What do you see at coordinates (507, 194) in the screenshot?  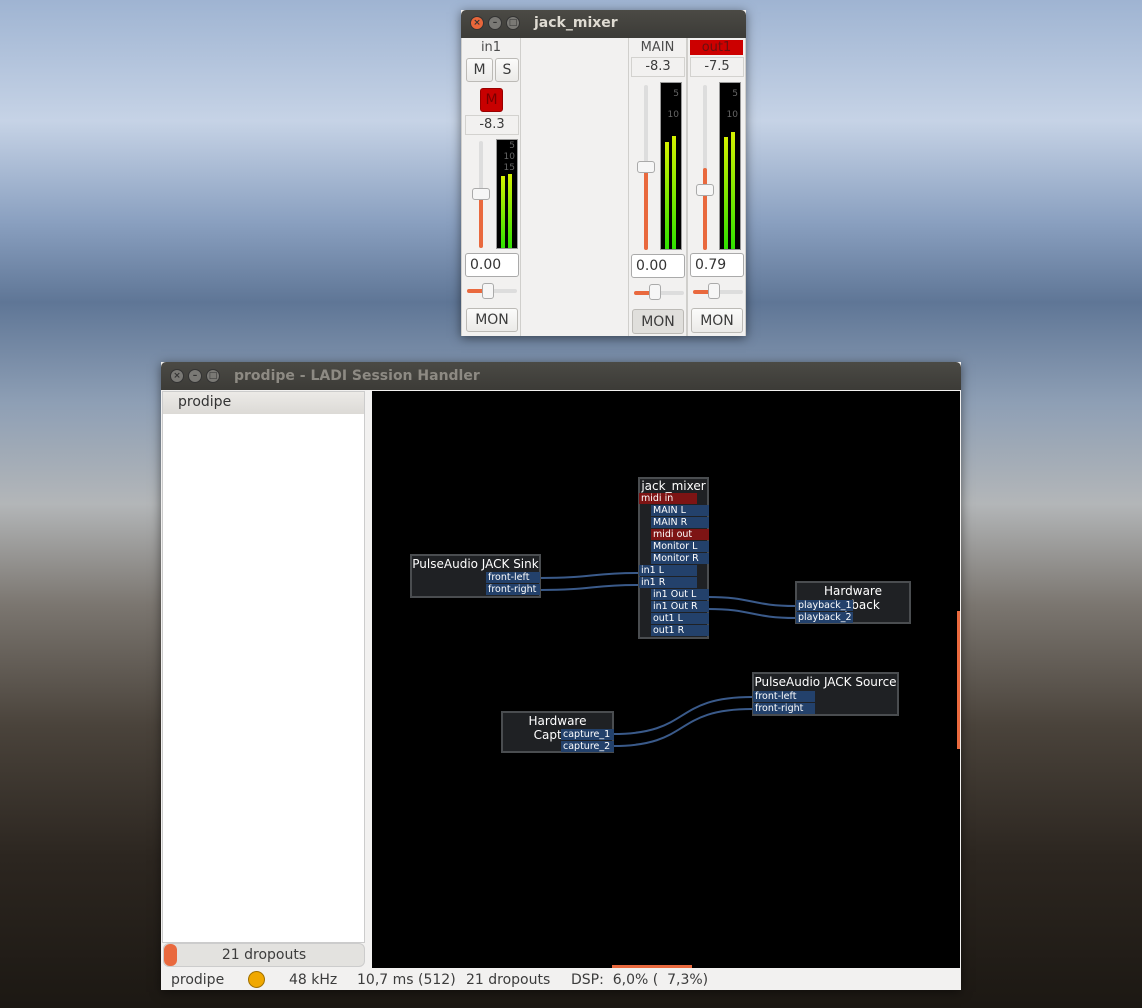 I see `level-meter: 5 10 15` at bounding box center [507, 194].